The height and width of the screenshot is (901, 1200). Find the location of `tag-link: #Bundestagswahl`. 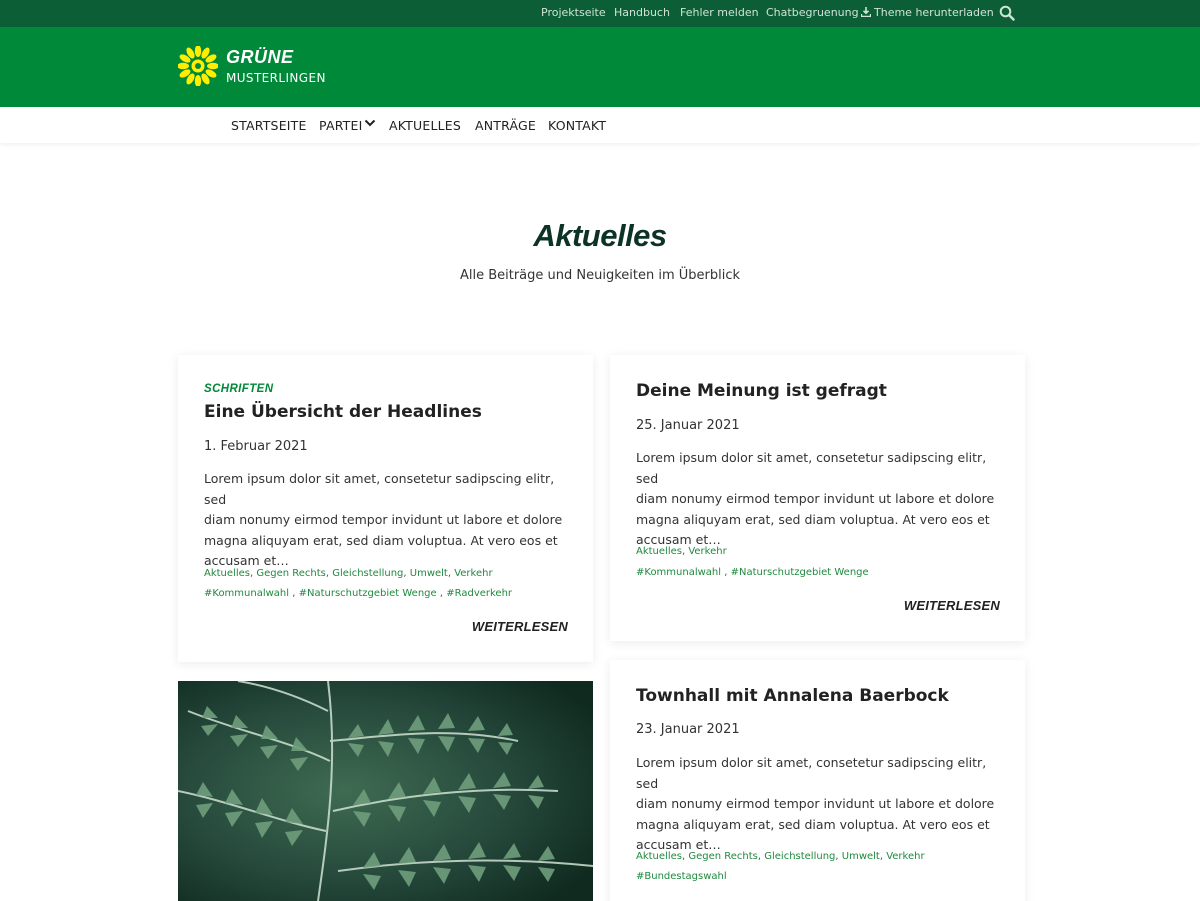

tag-link: #Bundestagswahl is located at coordinates (681, 876).